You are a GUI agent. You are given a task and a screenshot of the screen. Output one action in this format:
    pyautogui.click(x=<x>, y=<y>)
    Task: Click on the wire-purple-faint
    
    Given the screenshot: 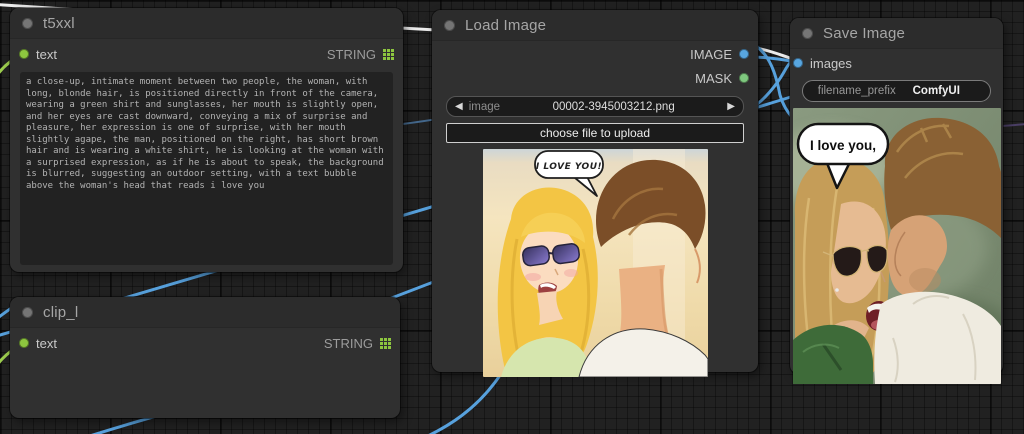 What is the action you would take?
    pyautogui.click(x=1012, y=125)
    